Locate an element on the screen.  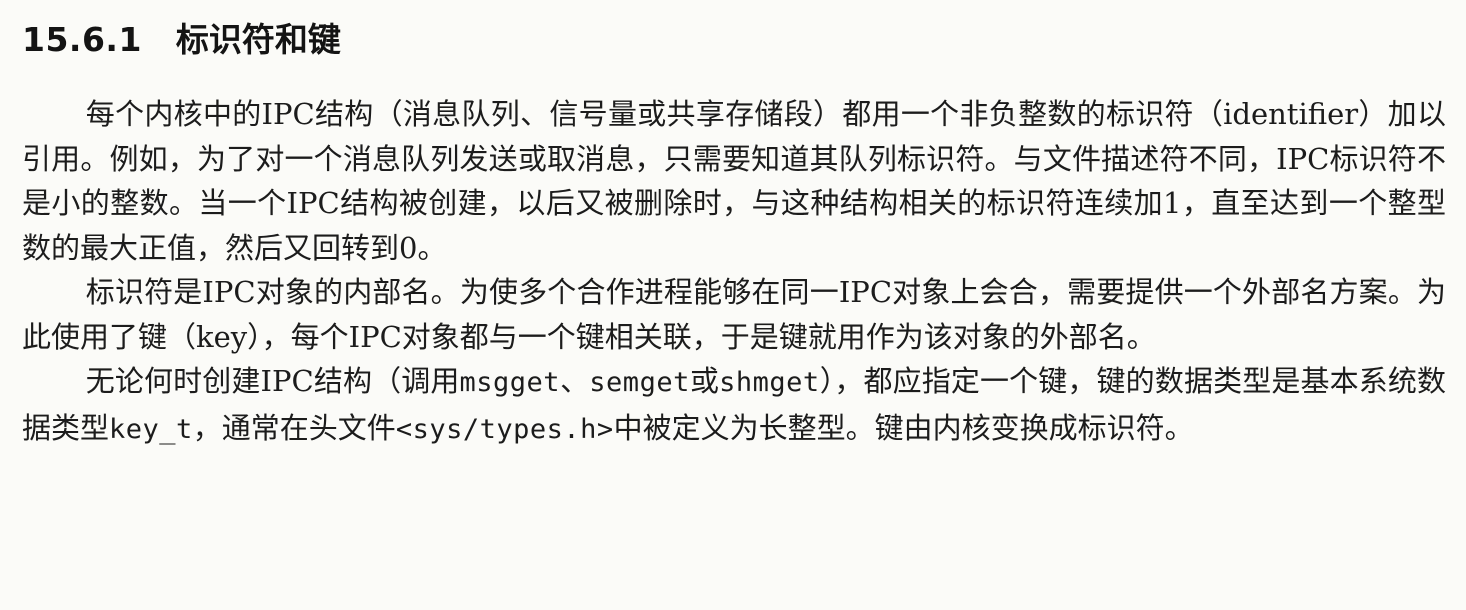
text-run: ，通常在头文件 is located at coordinates (294, 427).